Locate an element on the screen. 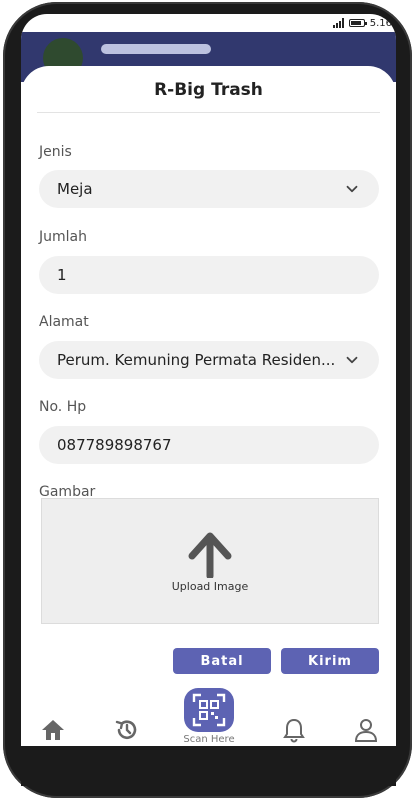 The height and width of the screenshot is (800, 415). scan-button is located at coordinates (209, 710).